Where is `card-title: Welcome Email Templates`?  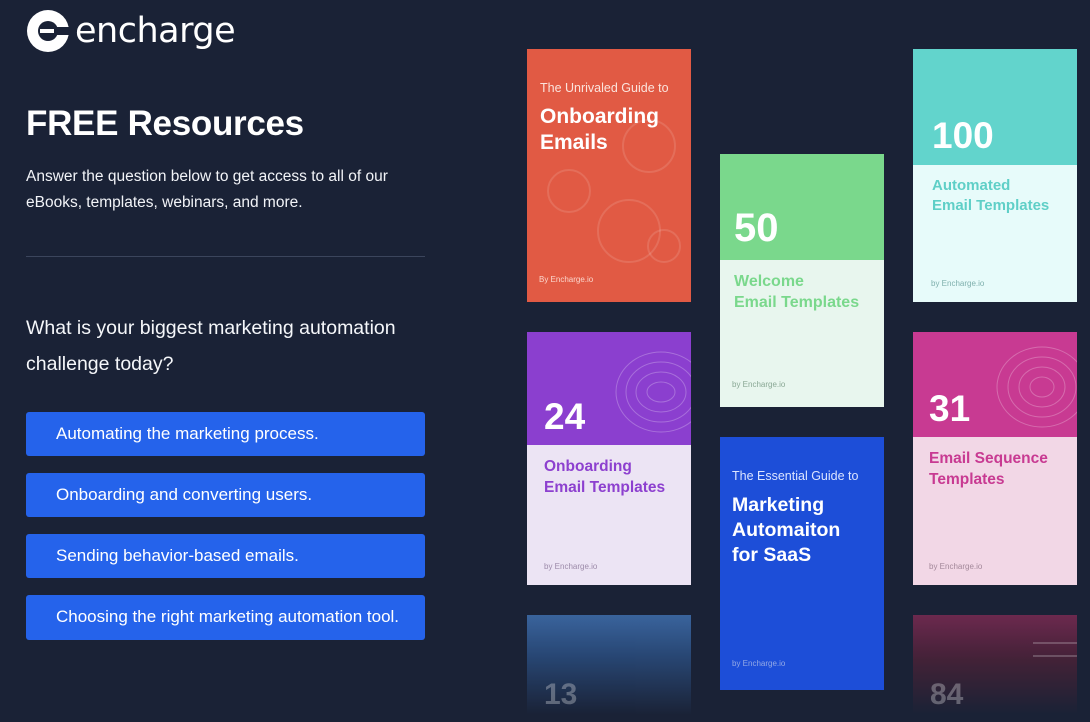
card-title: Welcome Email Templates is located at coordinates (796, 292).